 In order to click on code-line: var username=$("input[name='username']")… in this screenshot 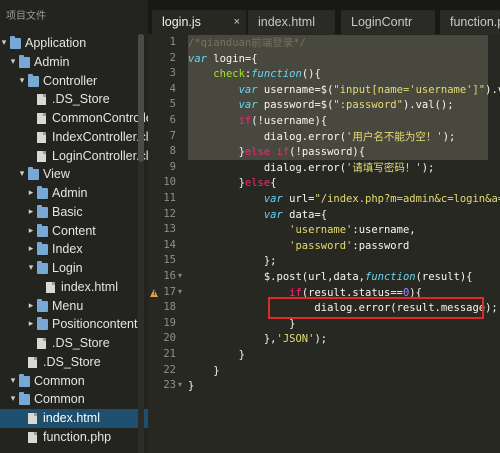, I will do `click(344, 90)`.